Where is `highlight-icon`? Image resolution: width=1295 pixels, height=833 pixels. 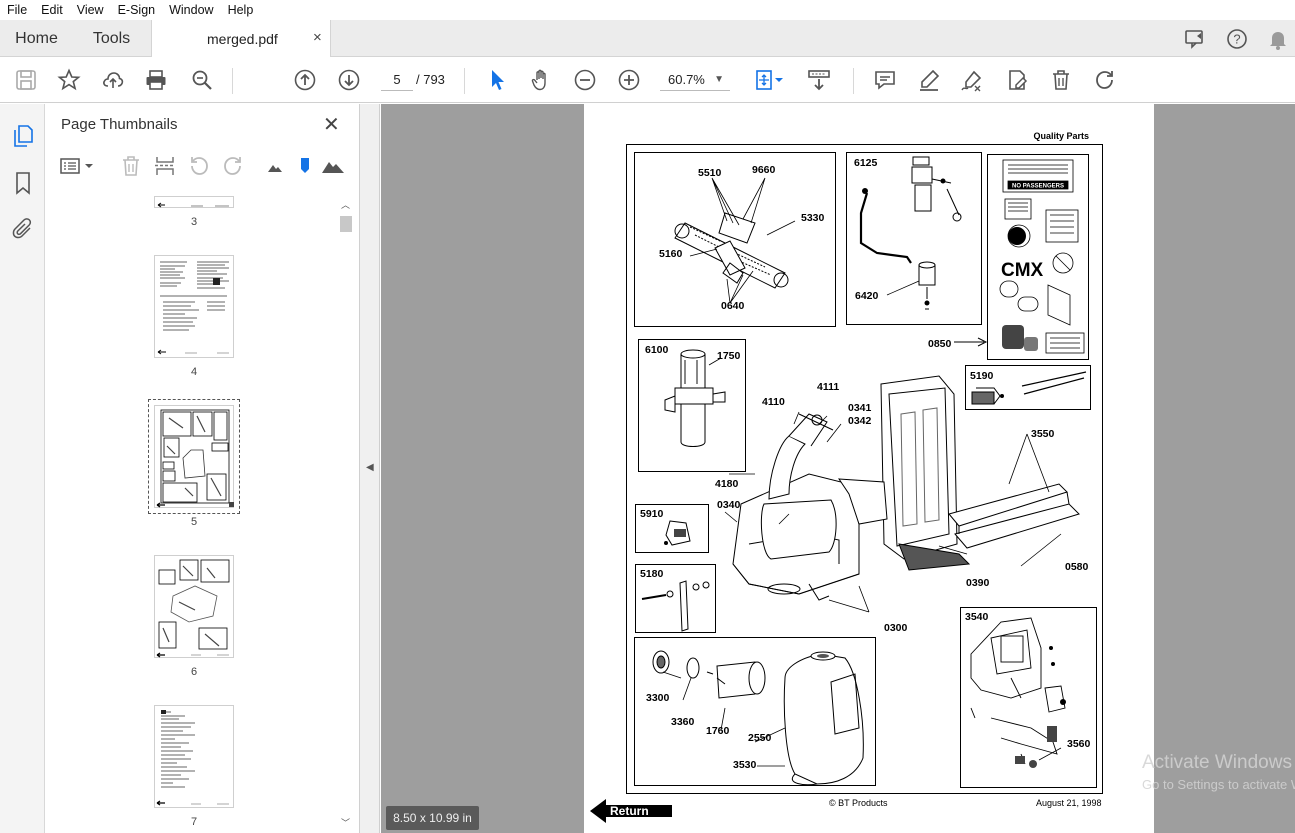
highlight-icon is located at coordinates (929, 80).